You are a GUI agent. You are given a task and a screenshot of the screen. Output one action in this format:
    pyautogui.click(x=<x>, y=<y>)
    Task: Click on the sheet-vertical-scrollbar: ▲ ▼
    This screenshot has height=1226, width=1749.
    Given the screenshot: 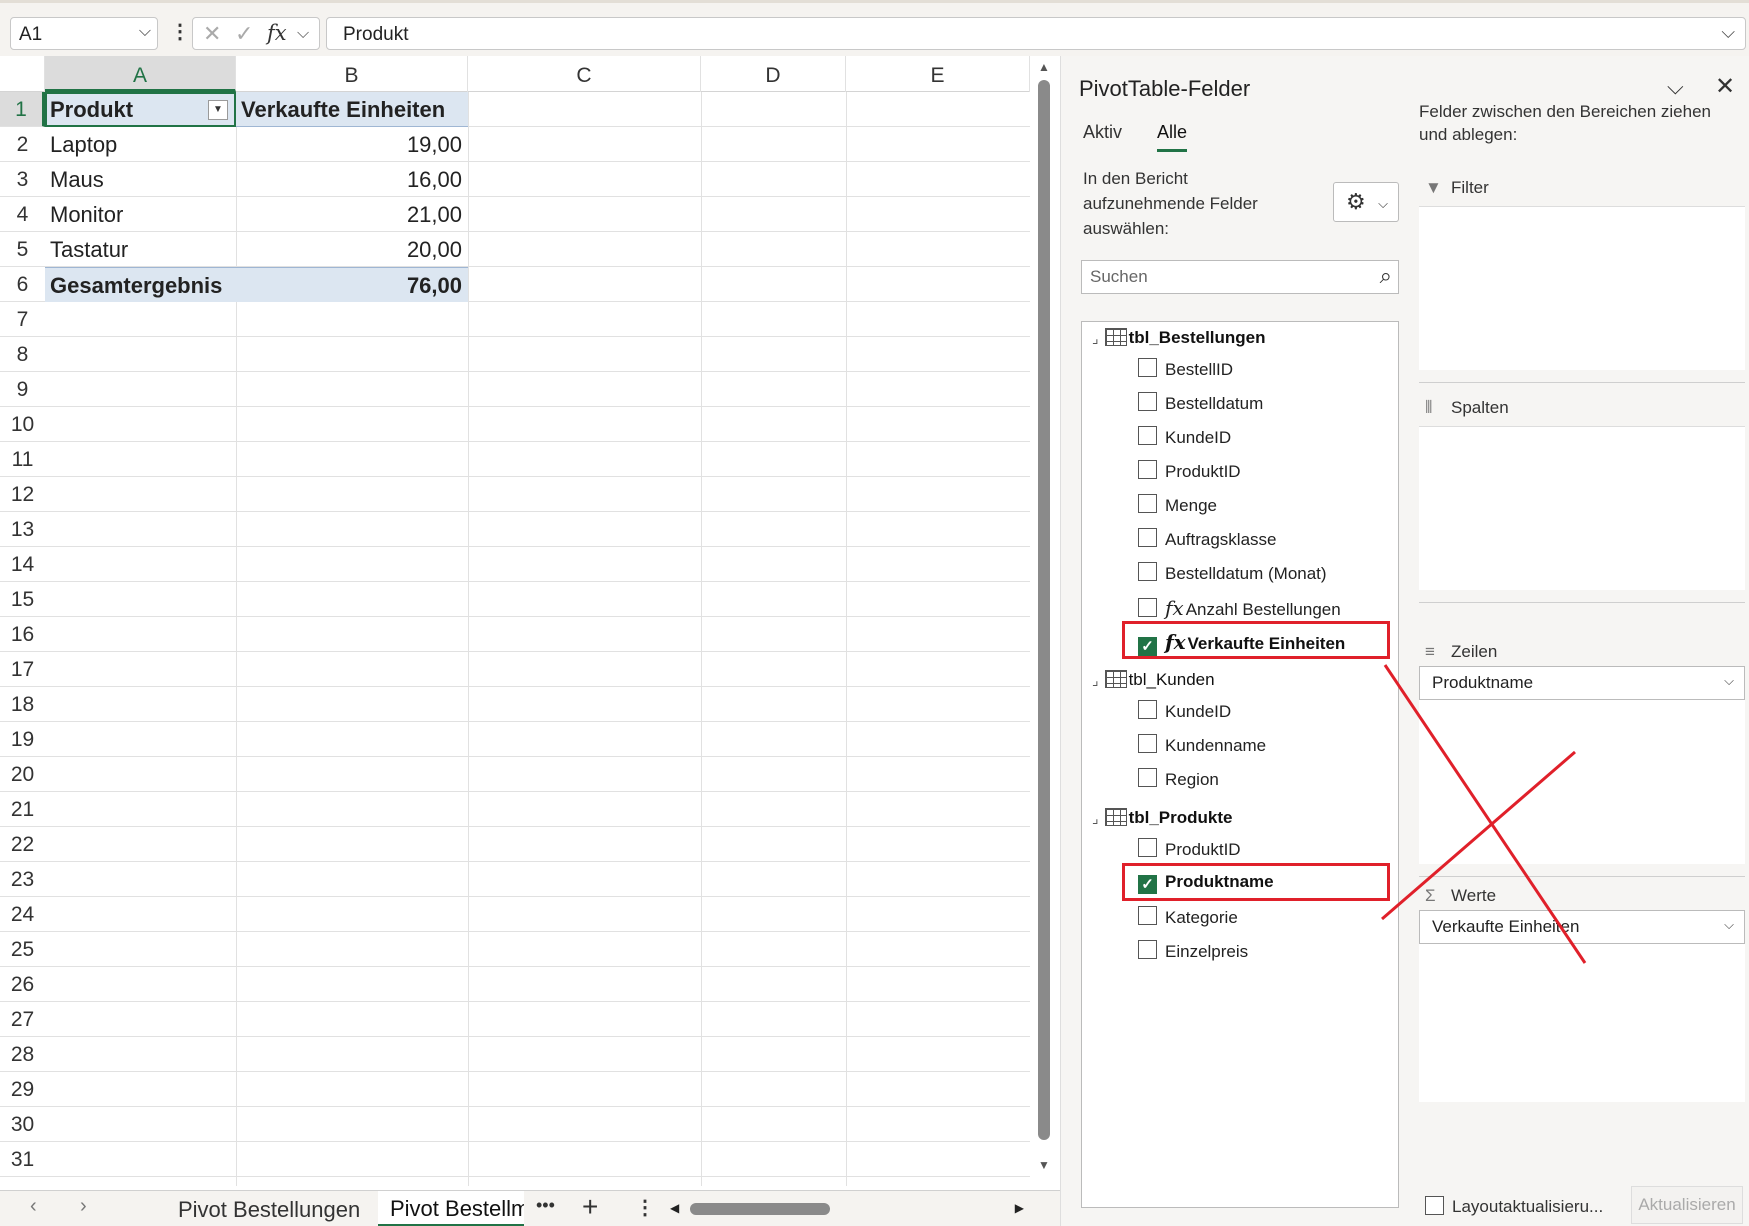 What is the action you would take?
    pyautogui.click(x=1044, y=621)
    